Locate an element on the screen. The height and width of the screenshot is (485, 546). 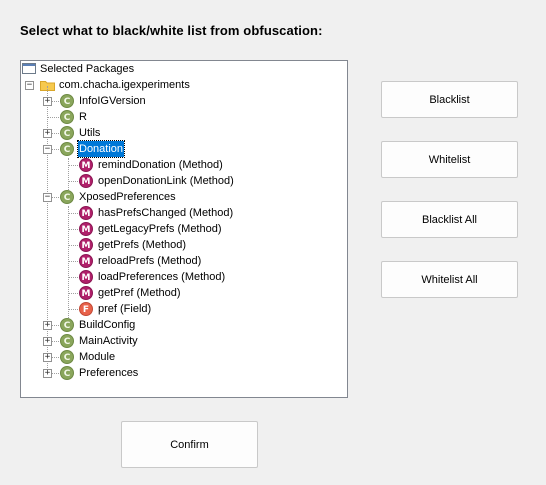
whitelist-button: Whitelist is located at coordinates (449, 159).